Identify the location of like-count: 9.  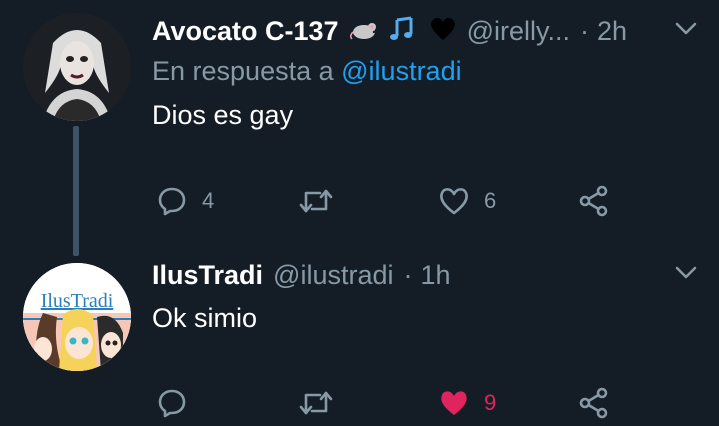
(490, 402).